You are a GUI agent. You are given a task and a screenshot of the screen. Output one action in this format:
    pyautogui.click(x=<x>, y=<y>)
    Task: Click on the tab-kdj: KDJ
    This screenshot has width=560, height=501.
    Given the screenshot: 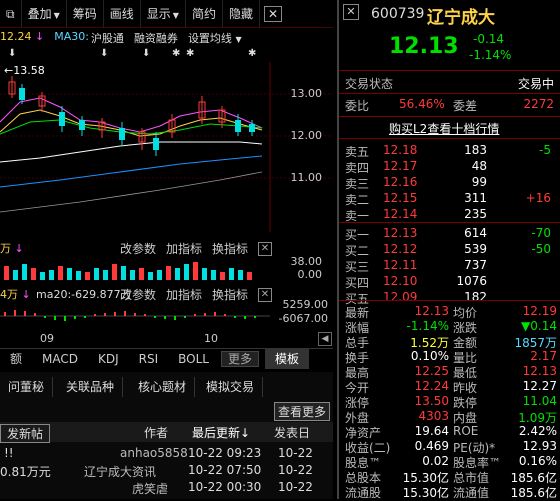 What is the action you would take?
    pyautogui.click(x=108, y=359)
    